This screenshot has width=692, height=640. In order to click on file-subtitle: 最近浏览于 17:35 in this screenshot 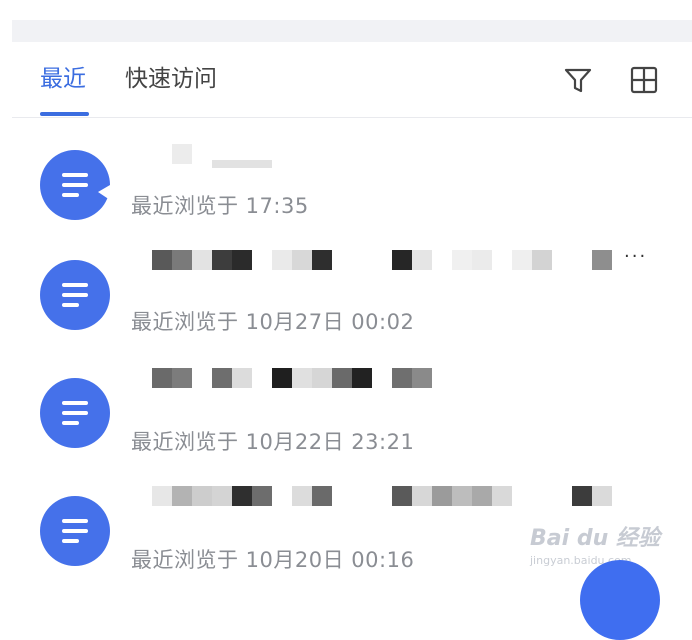, I will do `click(220, 206)`.